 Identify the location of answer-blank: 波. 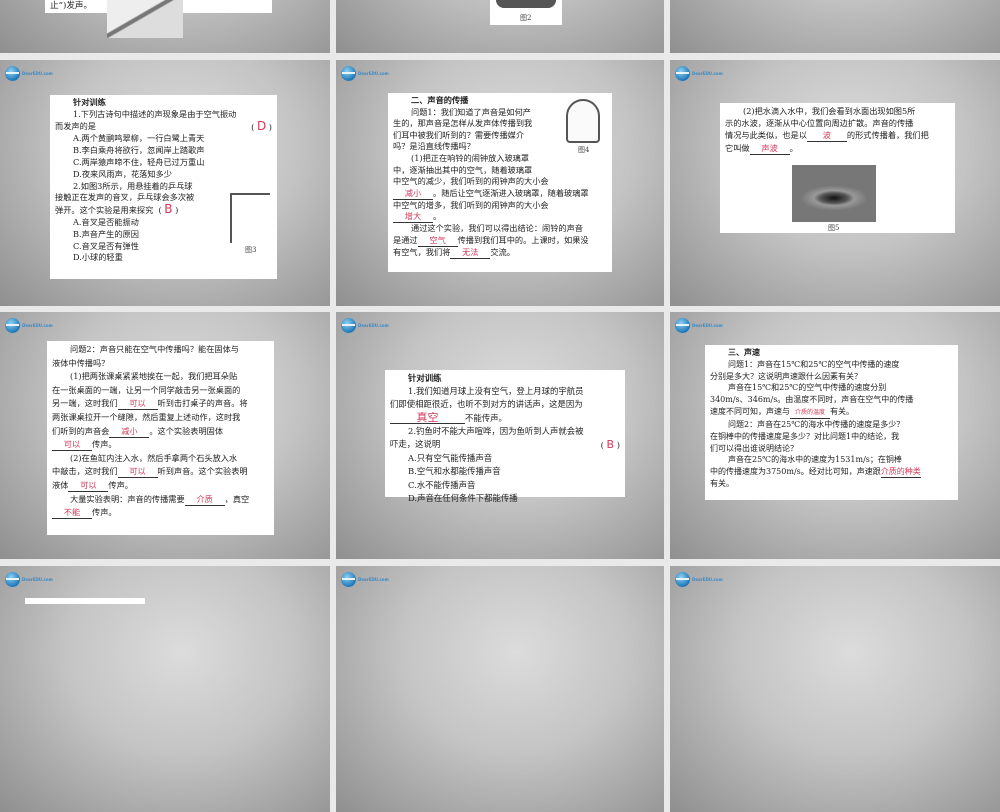
(826, 136).